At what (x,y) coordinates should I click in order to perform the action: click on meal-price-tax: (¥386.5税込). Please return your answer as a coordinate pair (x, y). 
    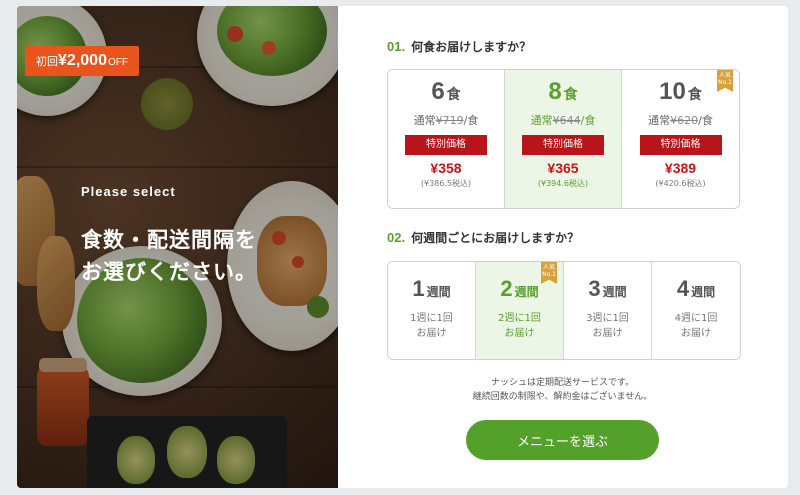
    Looking at the image, I should click on (446, 183).